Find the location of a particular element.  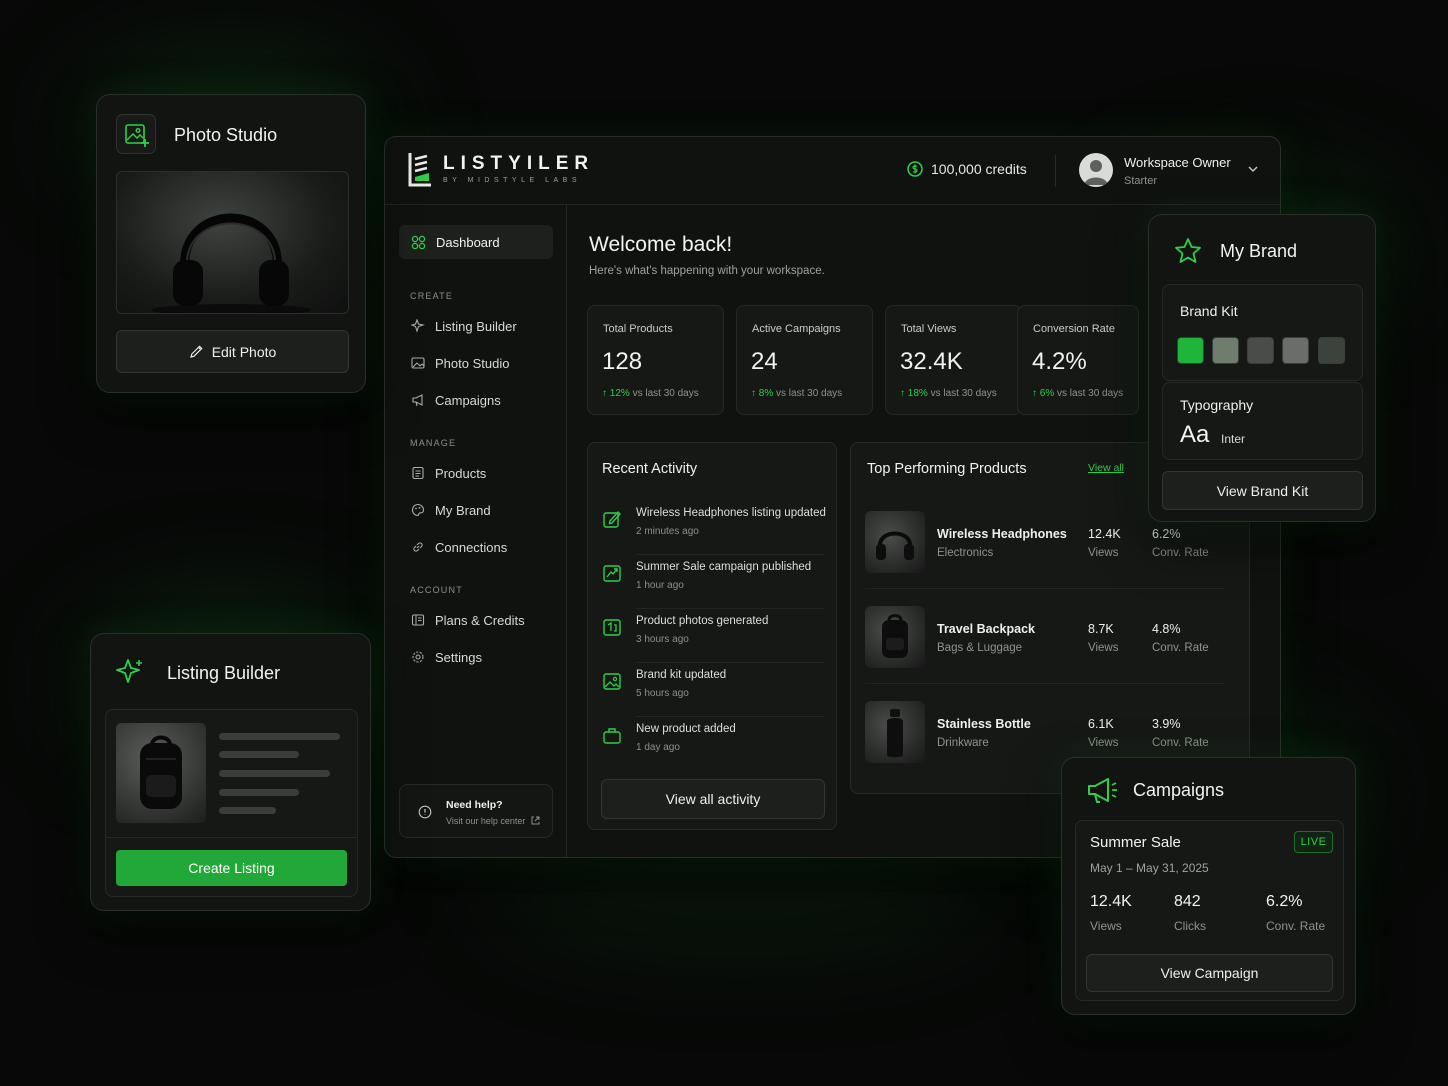

bag-icon is located at coordinates (612, 736).